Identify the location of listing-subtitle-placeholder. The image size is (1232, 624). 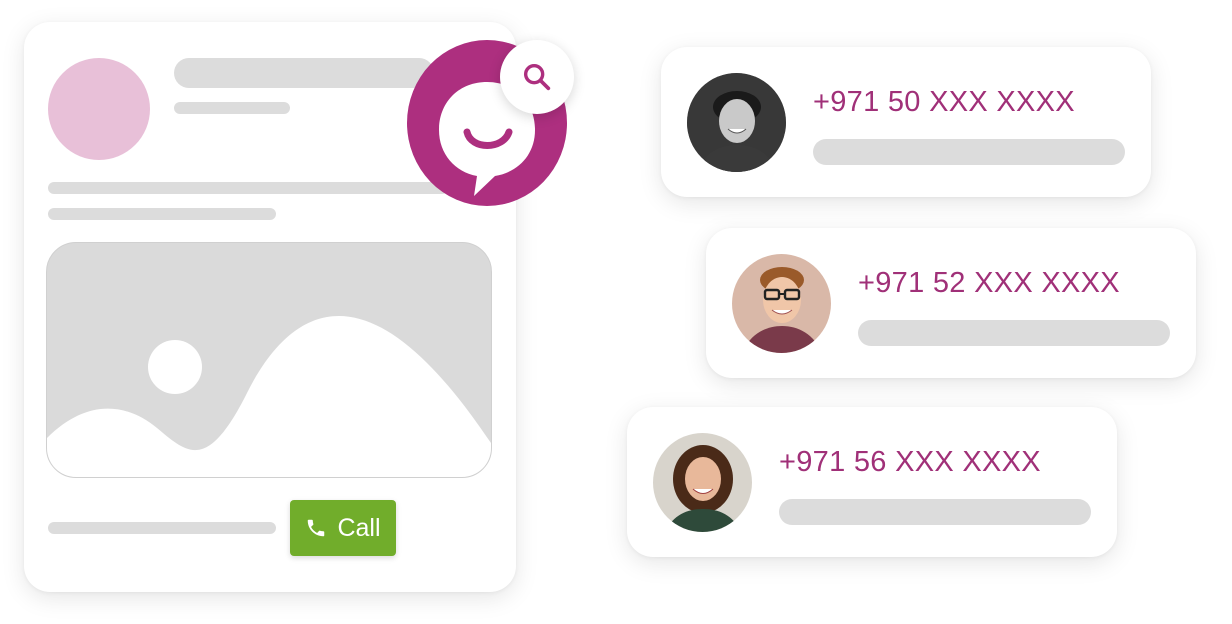
(232, 108).